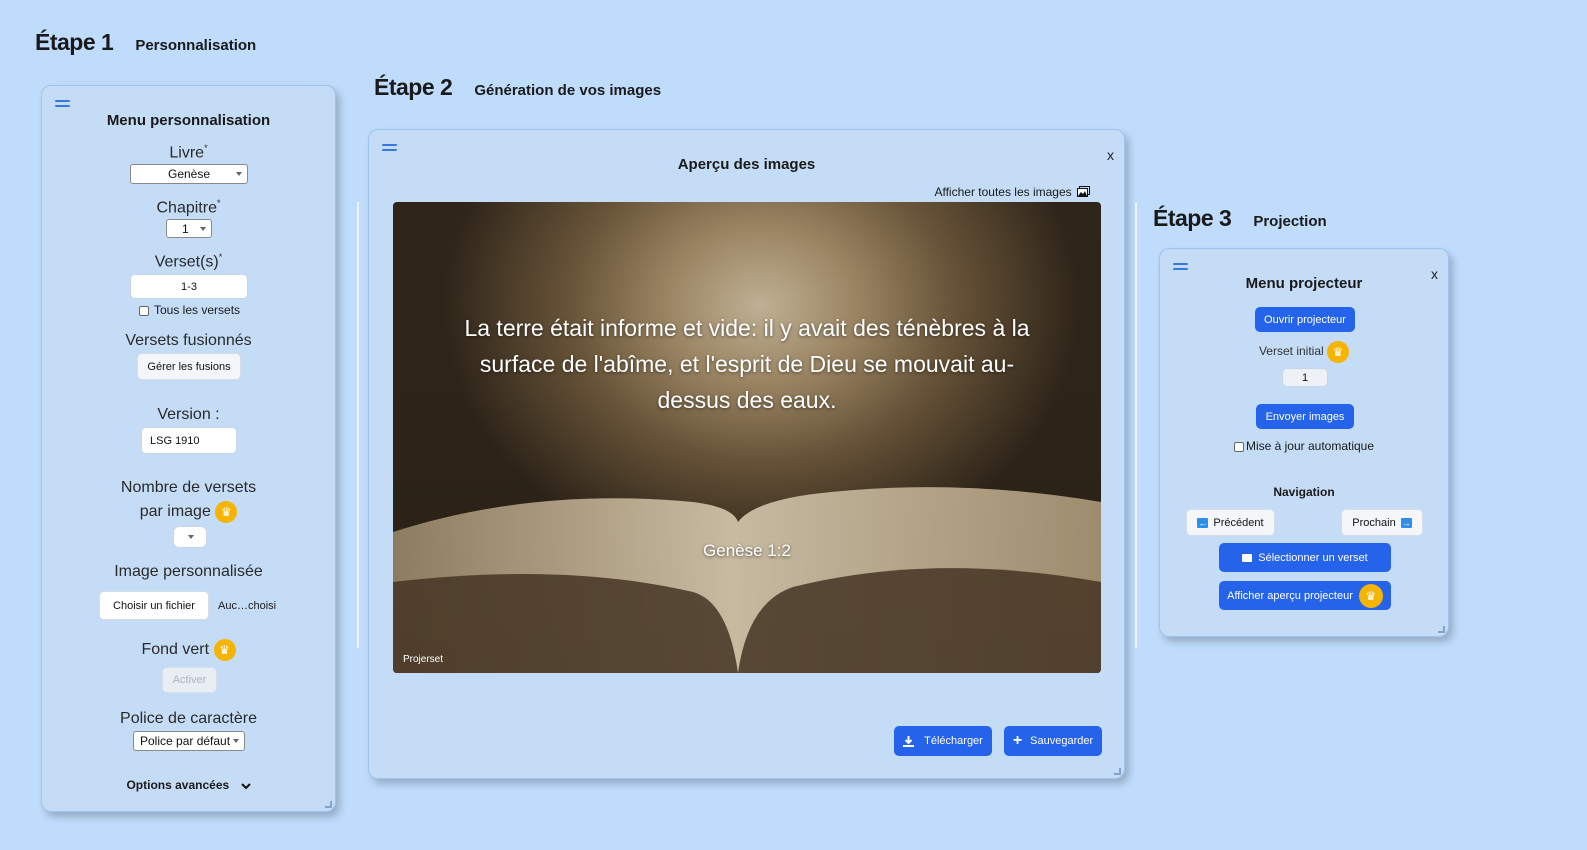 This screenshot has width=1587, height=850. What do you see at coordinates (188, 120) in the screenshot?
I see `panel-title: Menu personnalisation` at bounding box center [188, 120].